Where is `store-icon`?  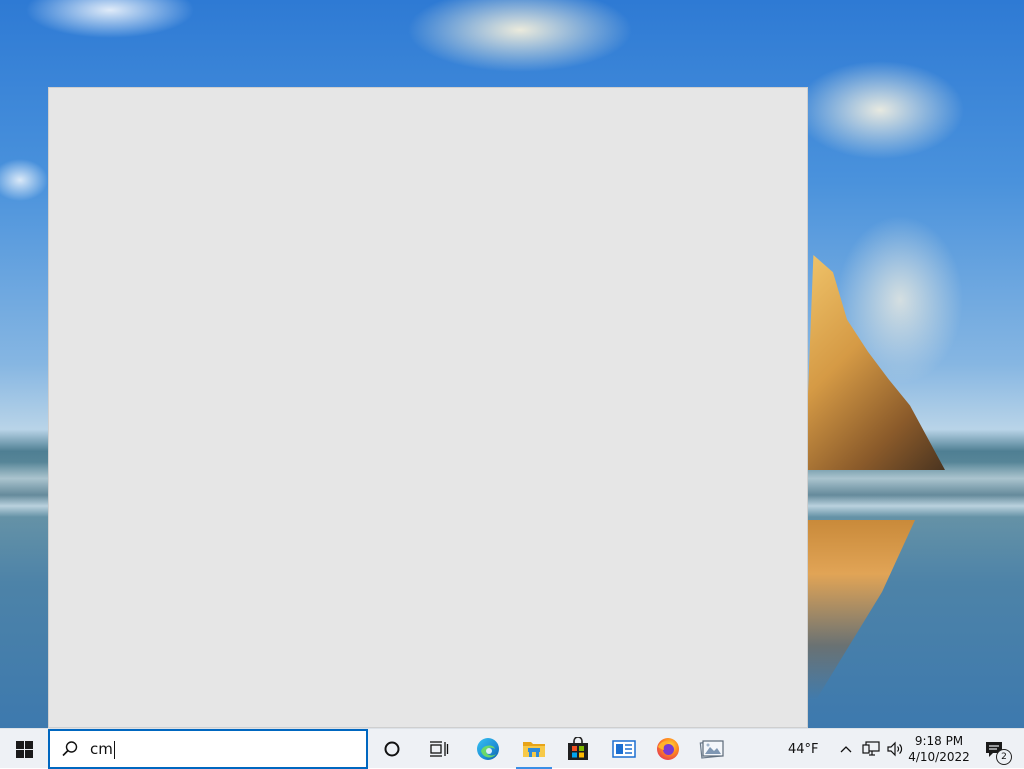
store-icon is located at coordinates (578, 748).